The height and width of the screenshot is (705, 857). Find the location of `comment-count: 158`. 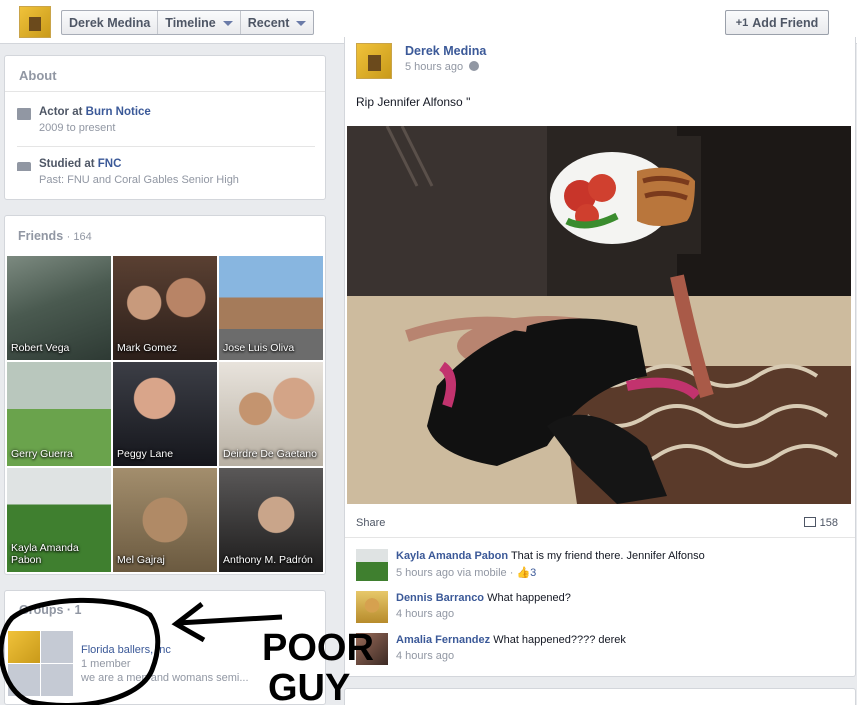

comment-count: 158 is located at coordinates (820, 523).